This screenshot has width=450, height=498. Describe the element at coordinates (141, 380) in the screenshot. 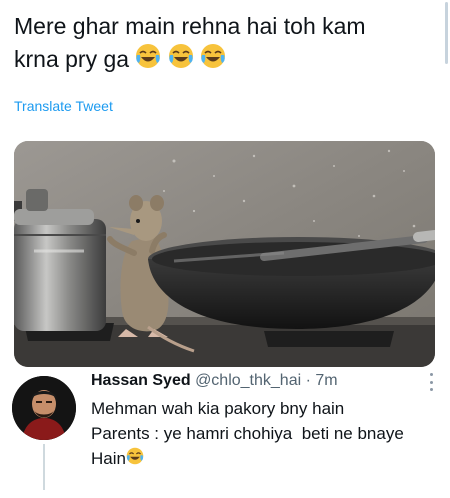

I see `reply-author-name: Hassan Syed` at that location.